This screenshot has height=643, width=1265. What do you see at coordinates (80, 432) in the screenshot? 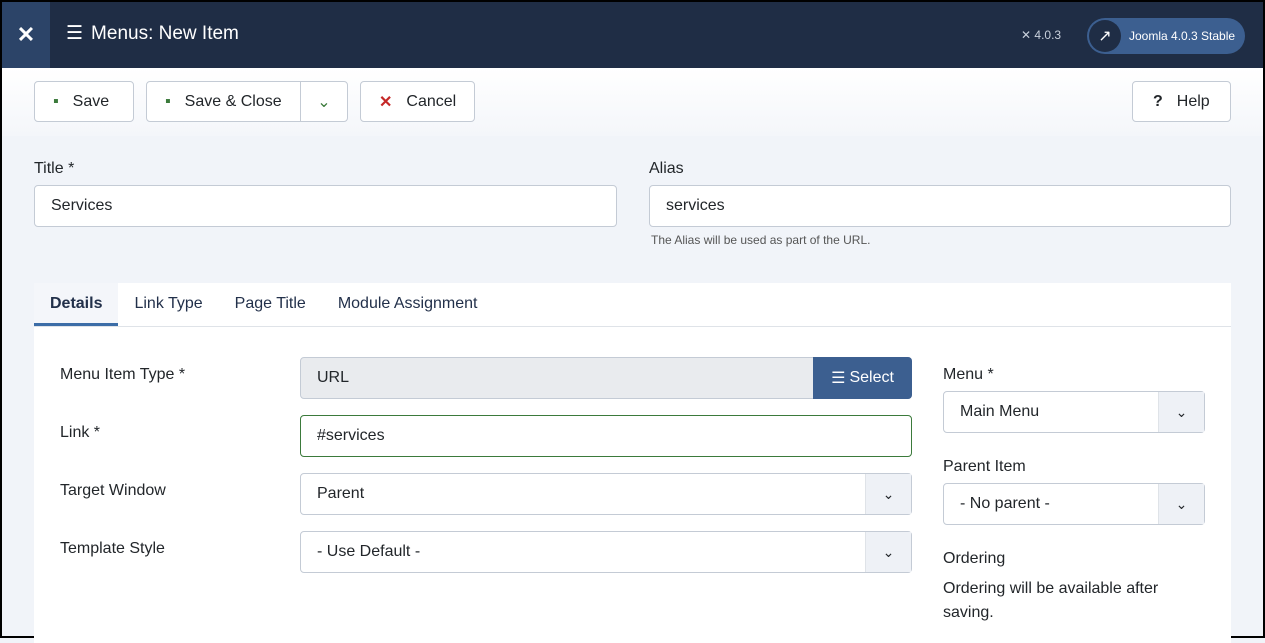
I see `link-label: Link *` at bounding box center [80, 432].